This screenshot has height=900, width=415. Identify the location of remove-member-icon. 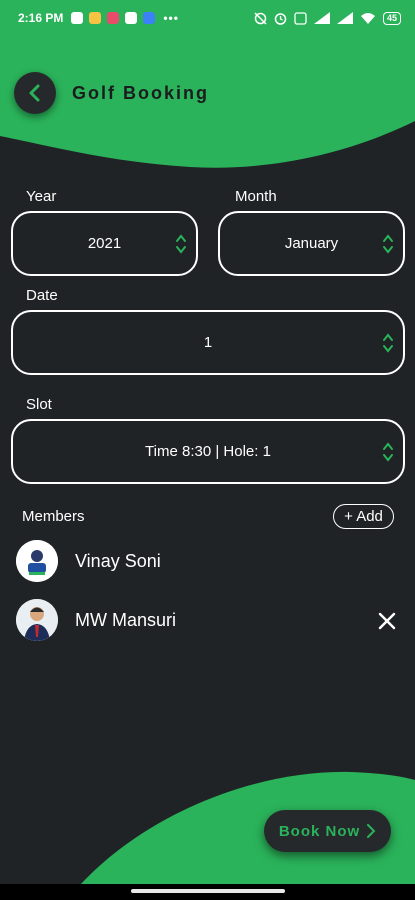
(387, 621).